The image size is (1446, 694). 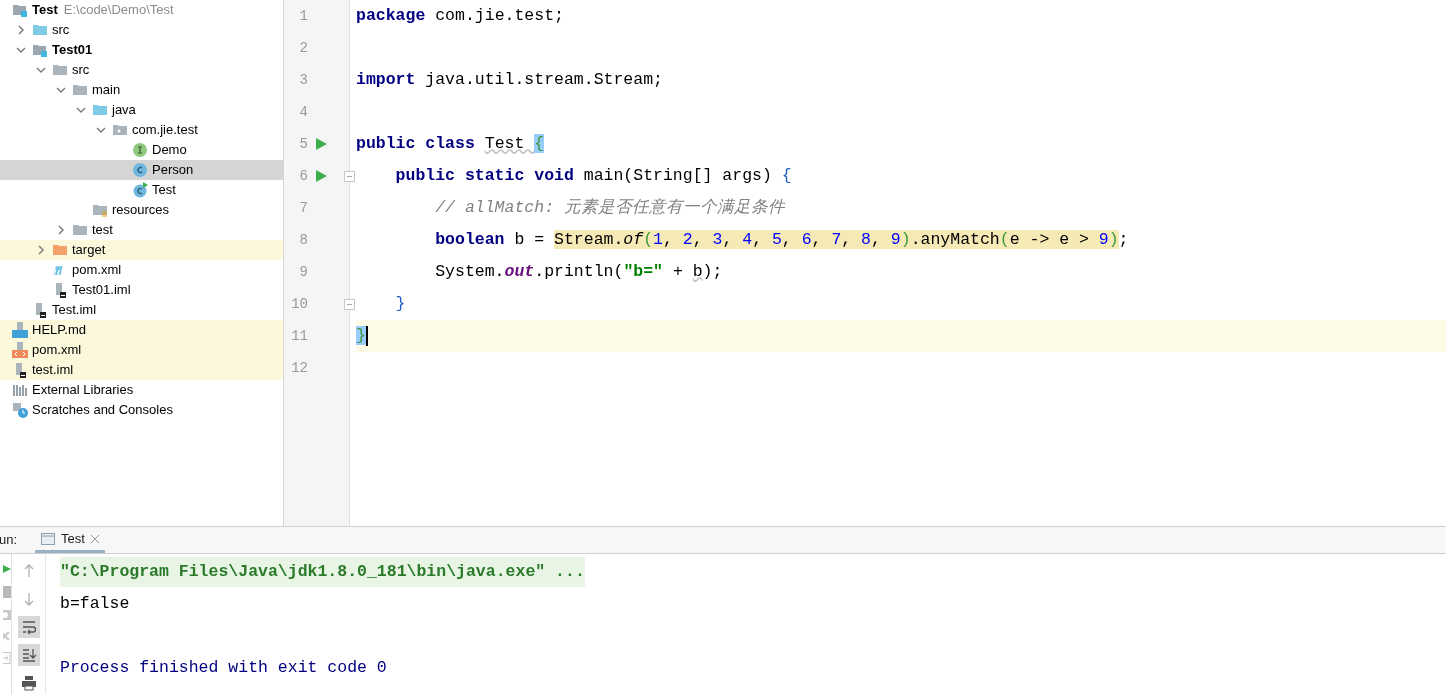 I want to click on tree-item: test, so click(x=141, y=230).